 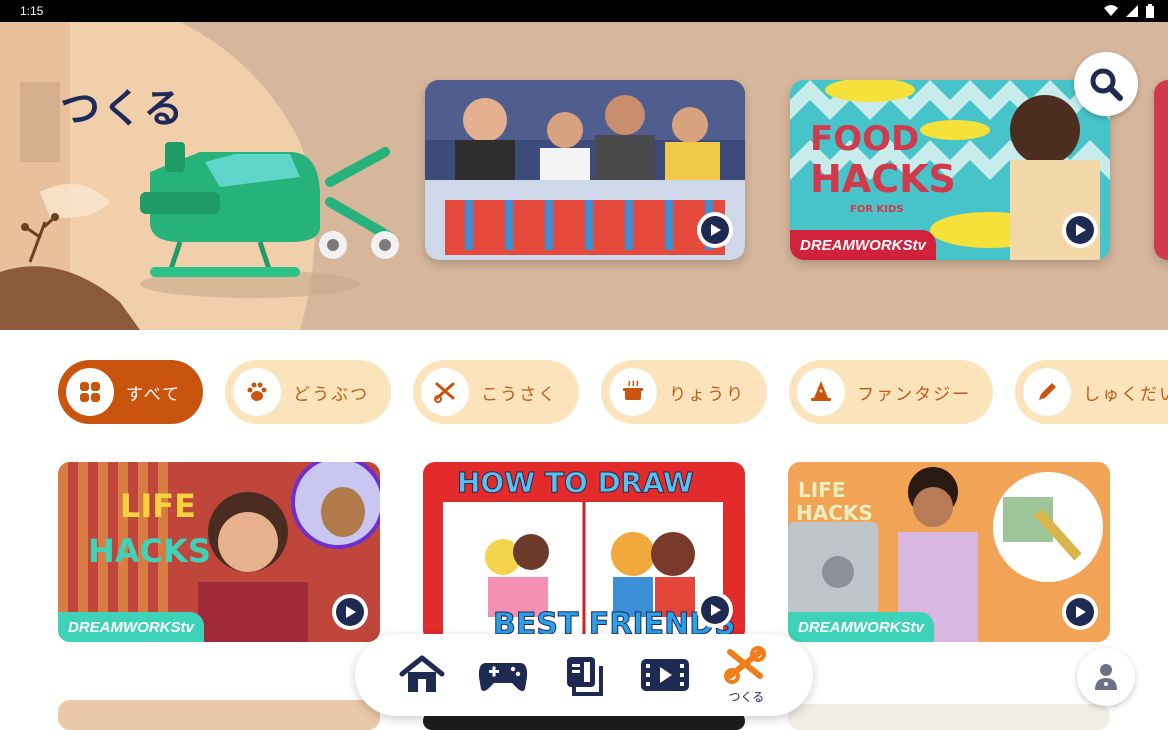 I want to click on category-label: ファンタジー, so click(x=914, y=394).